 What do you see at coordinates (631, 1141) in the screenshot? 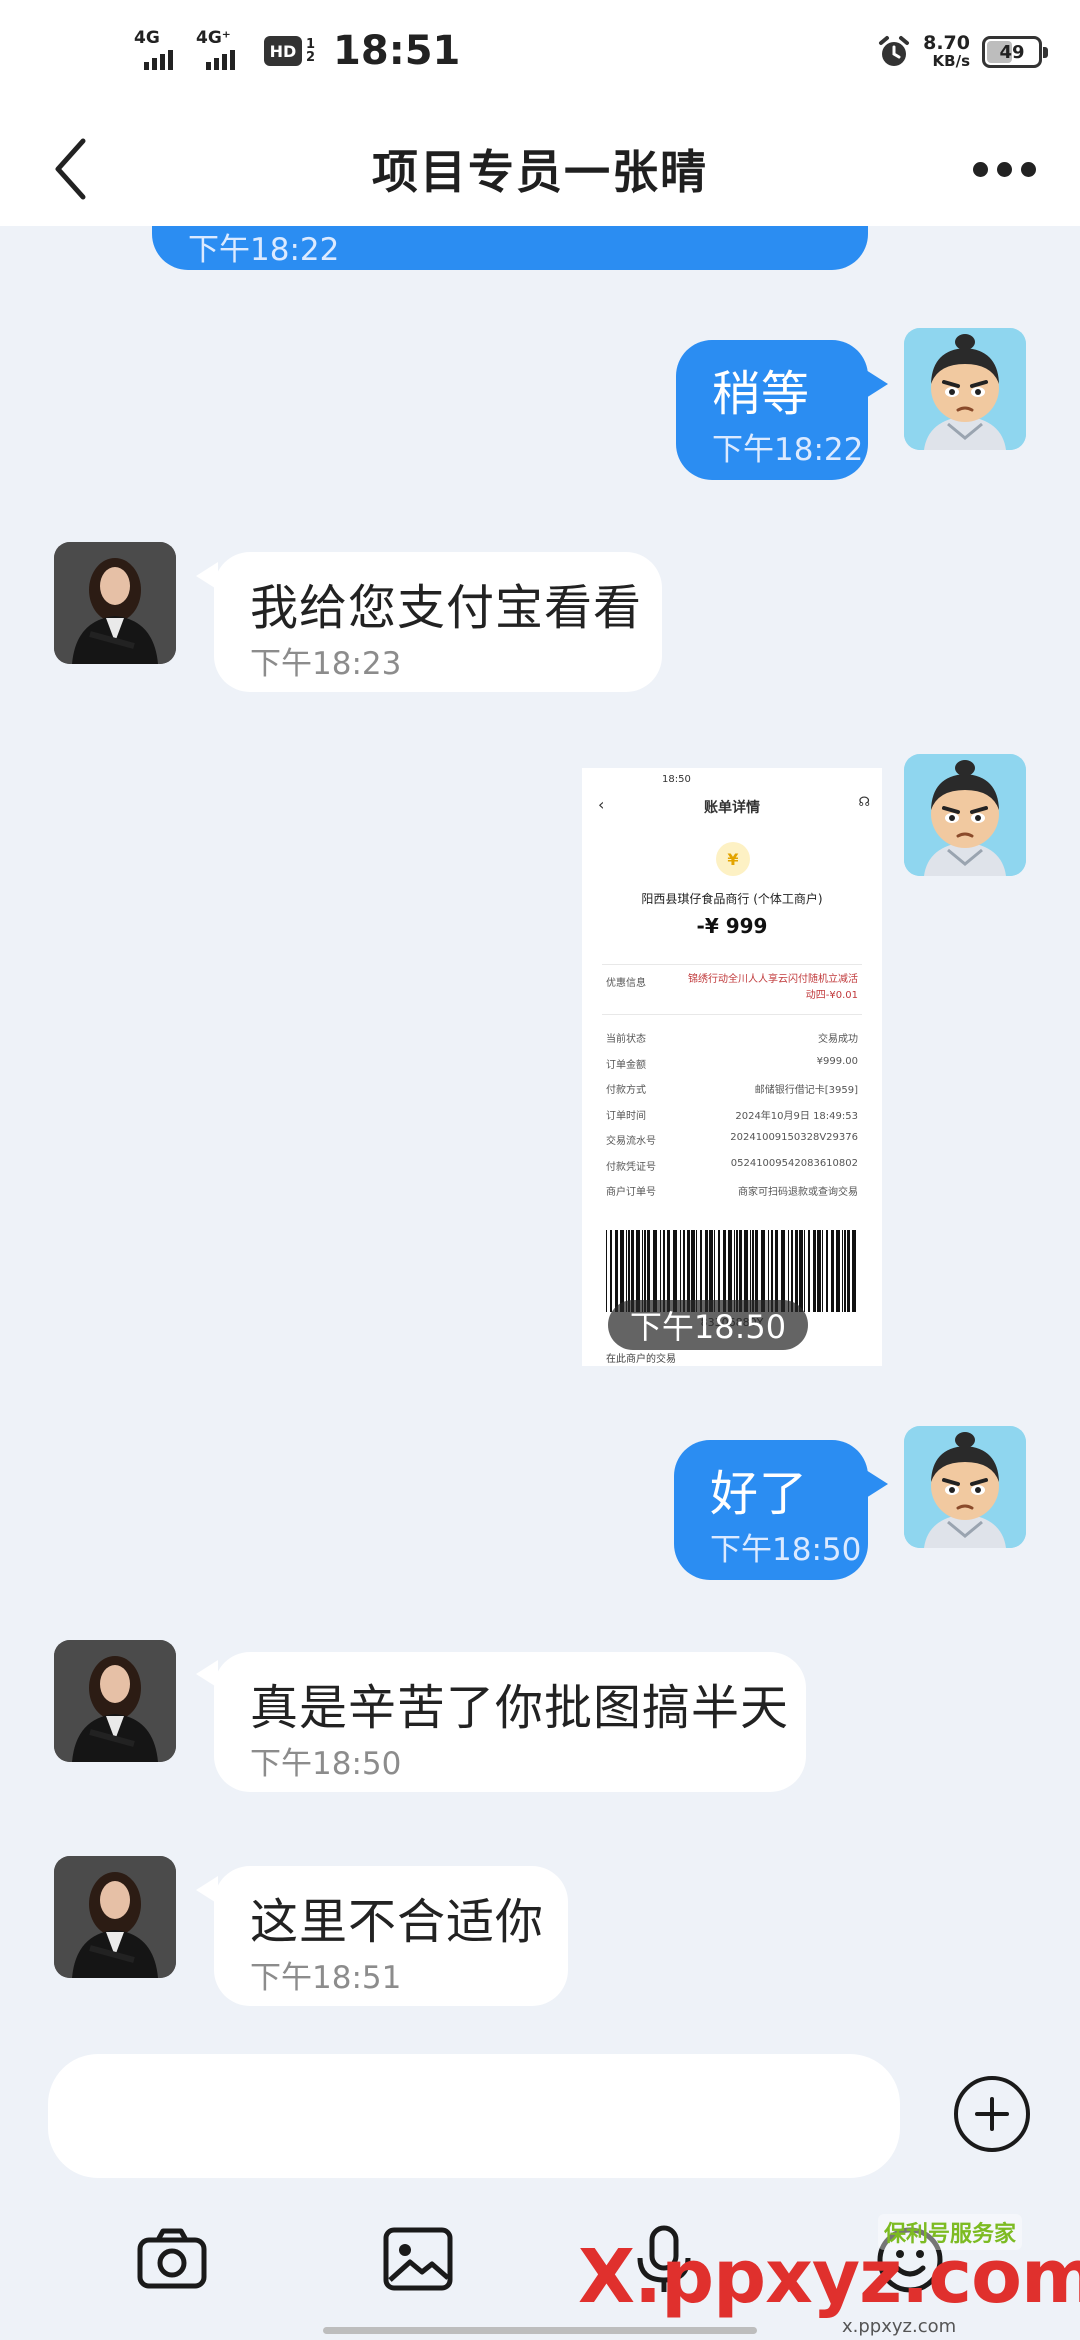
I see `receipt-row-label: 交易流水号` at bounding box center [631, 1141].